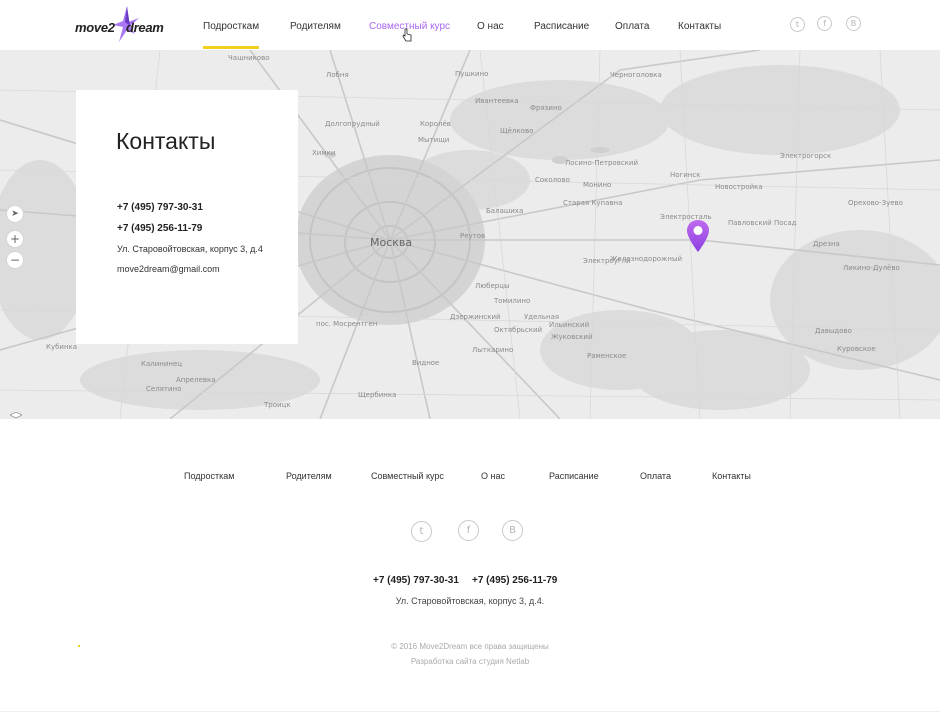  Describe the element at coordinates (377, 395) in the screenshot. I see `map-place-label: Щербинка` at that location.